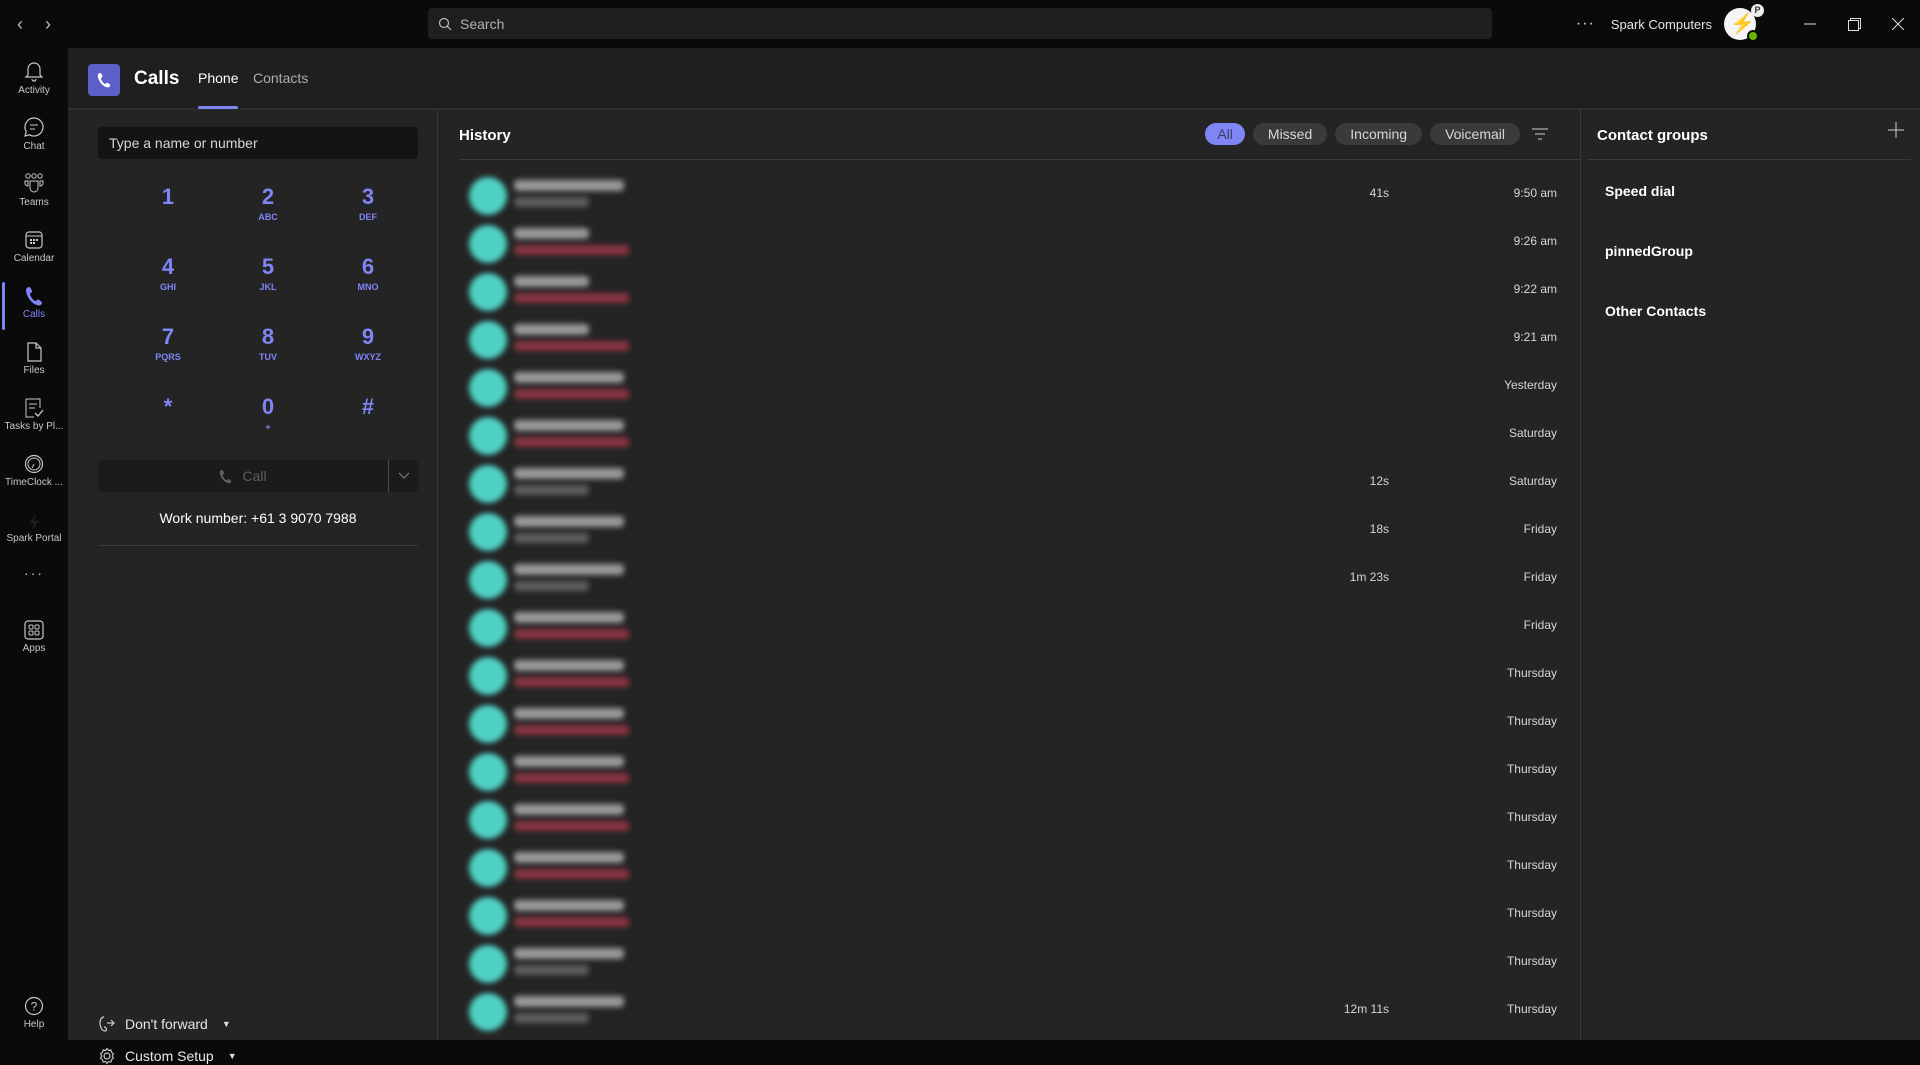 This screenshot has height=1065, width=1920. What do you see at coordinates (168, 357) in the screenshot?
I see `dial-key-letters: PQRS` at bounding box center [168, 357].